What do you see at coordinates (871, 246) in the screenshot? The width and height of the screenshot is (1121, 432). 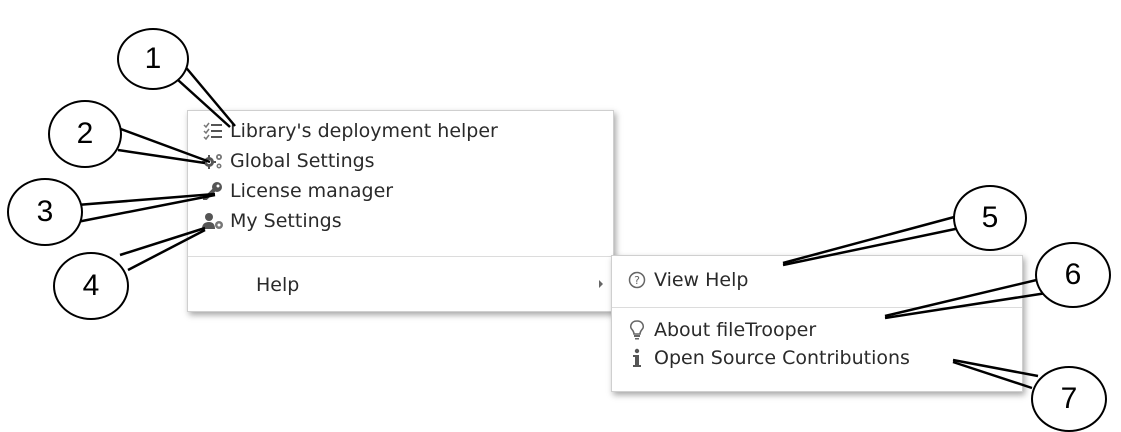 I see `callout-line-5b` at bounding box center [871, 246].